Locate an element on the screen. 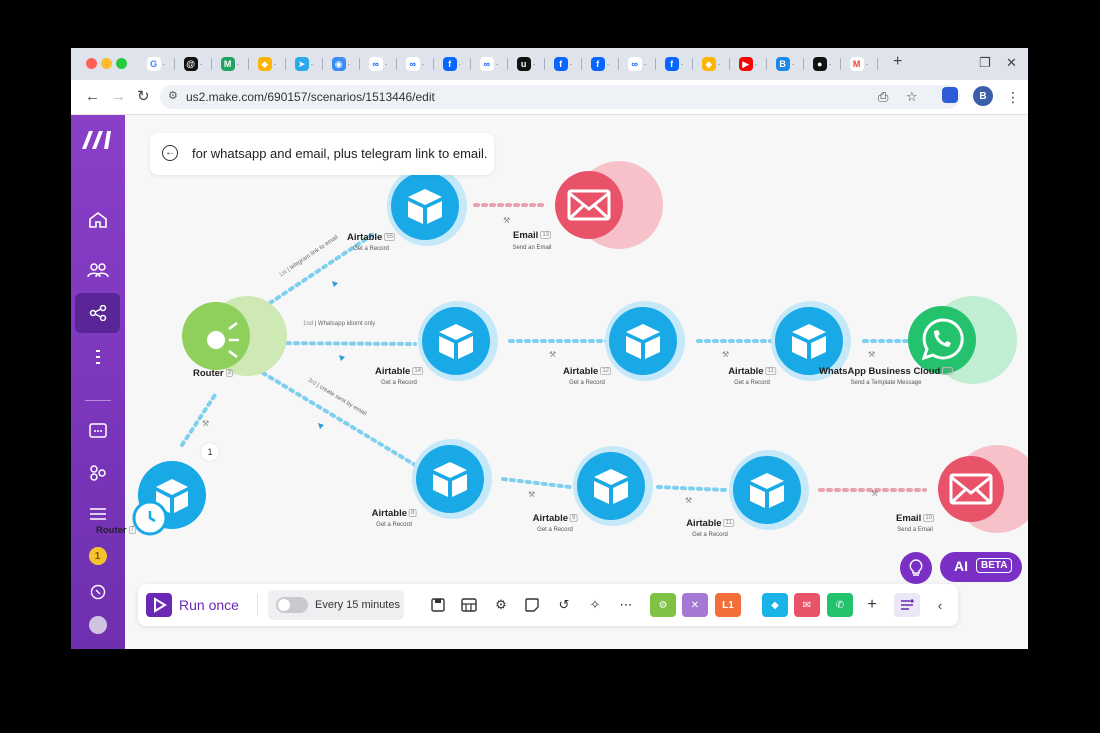 The width and height of the screenshot is (1100, 733). sidebar-item-notifications is located at coordinates (97, 431).